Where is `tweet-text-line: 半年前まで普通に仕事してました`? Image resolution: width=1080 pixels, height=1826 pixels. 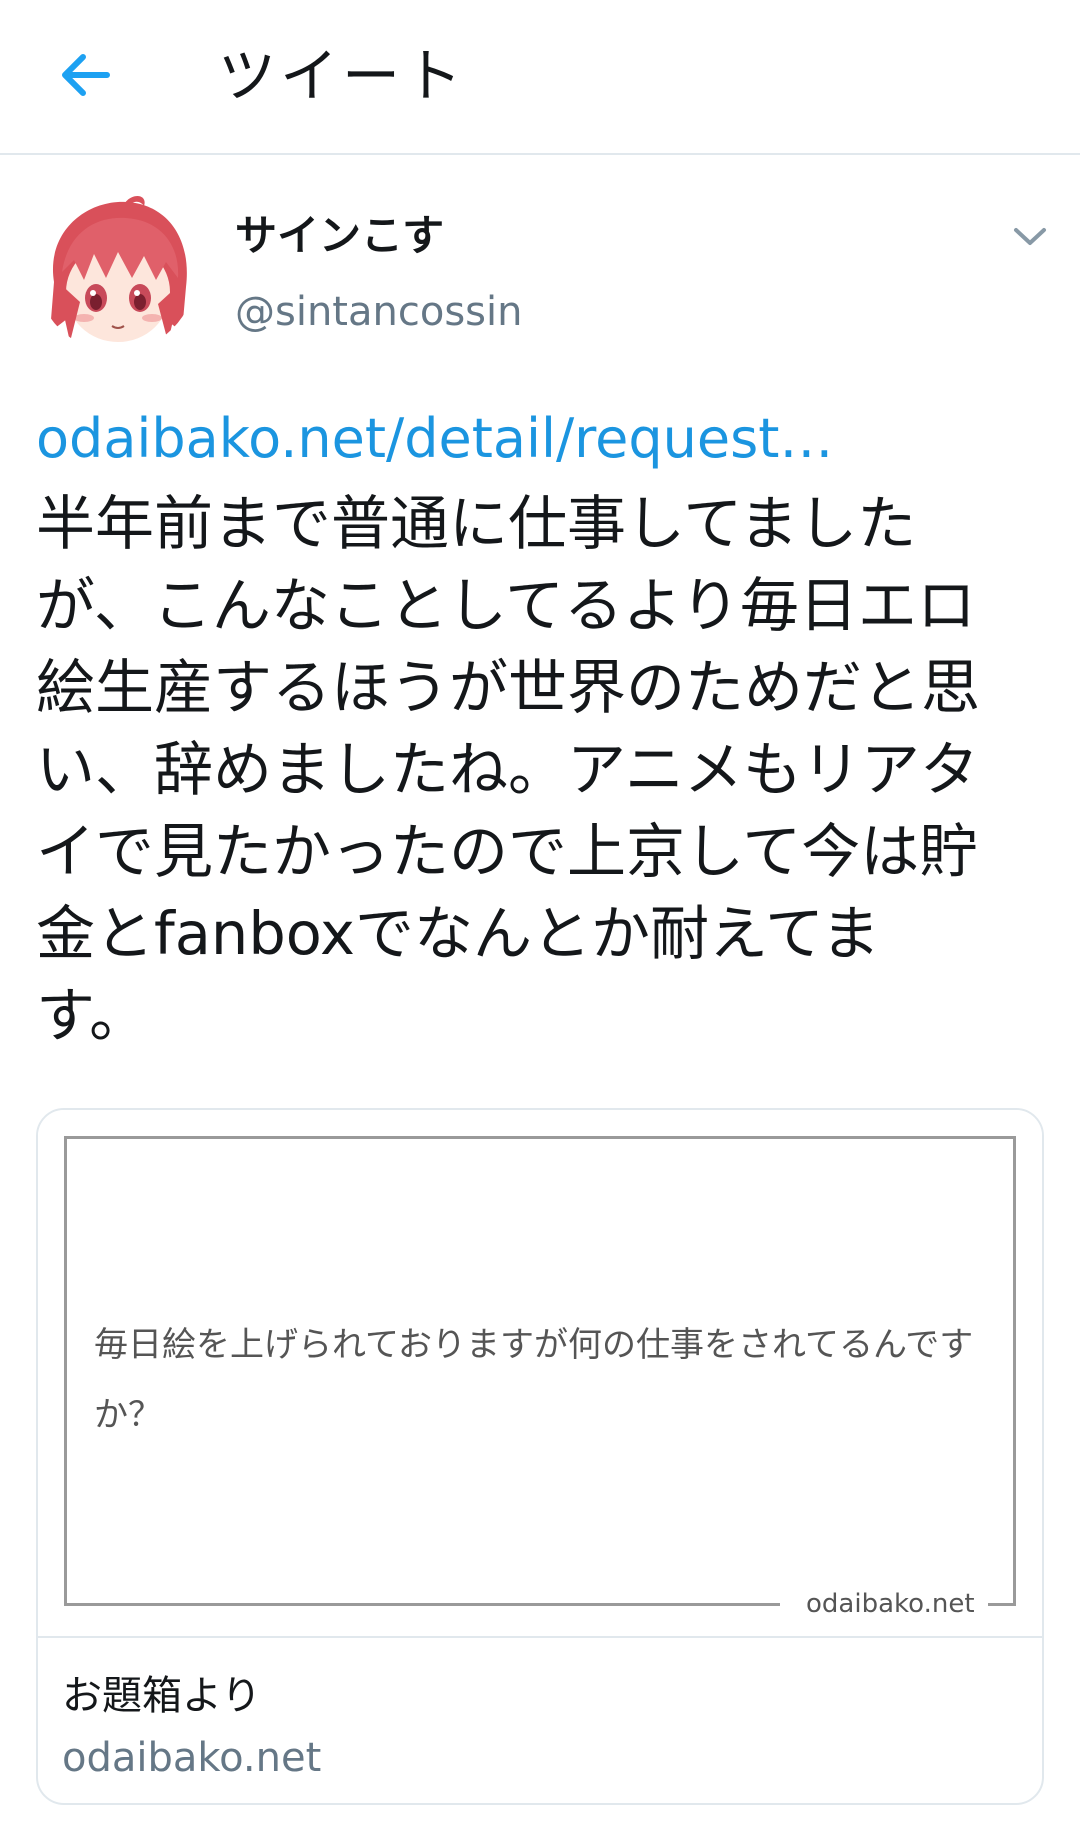 tweet-text-line: 半年前まで普通に仕事してました is located at coordinates (476, 523).